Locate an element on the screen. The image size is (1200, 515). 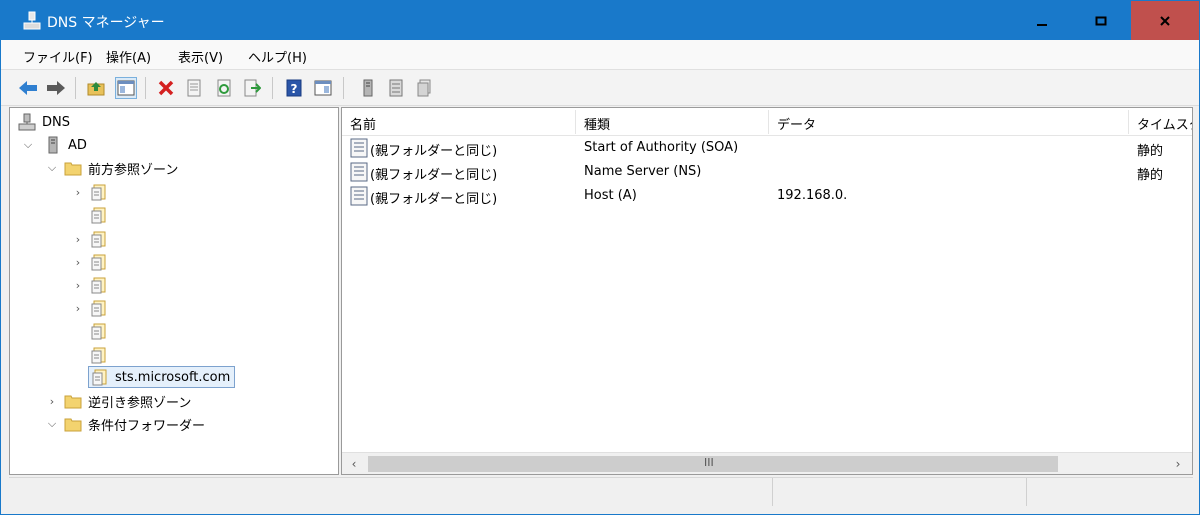
menu-view: 表示(V) is located at coordinates (200, 56).